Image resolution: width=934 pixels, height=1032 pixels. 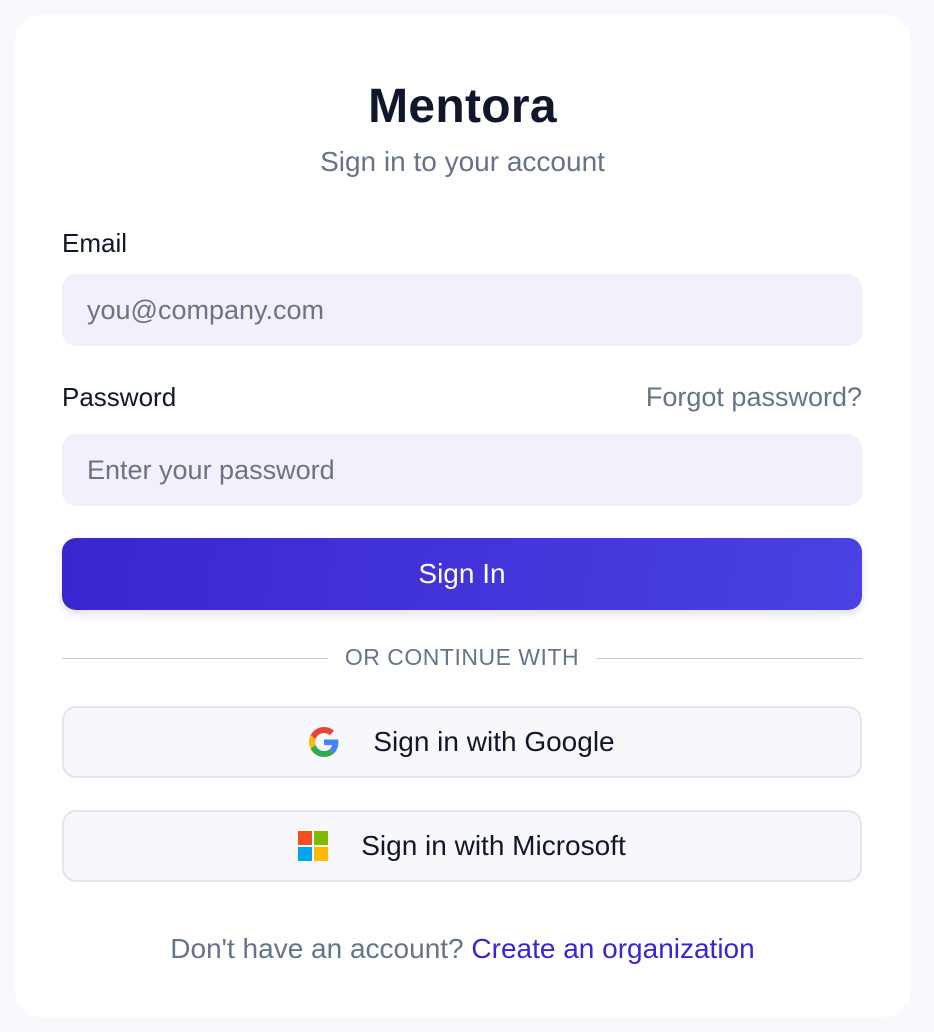 I want to click on email-label: Email, so click(x=95, y=243).